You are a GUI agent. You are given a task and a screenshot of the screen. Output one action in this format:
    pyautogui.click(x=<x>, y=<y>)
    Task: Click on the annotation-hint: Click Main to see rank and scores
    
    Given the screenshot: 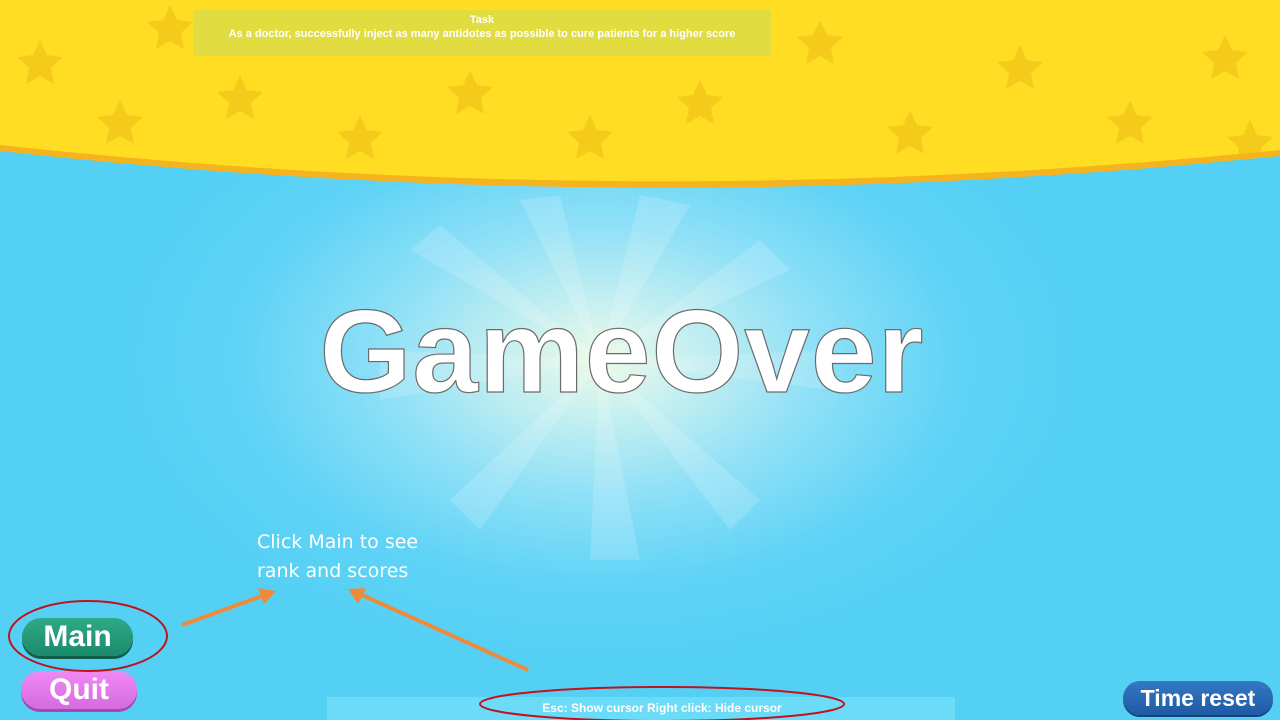 What is the action you would take?
    pyautogui.click(x=367, y=557)
    